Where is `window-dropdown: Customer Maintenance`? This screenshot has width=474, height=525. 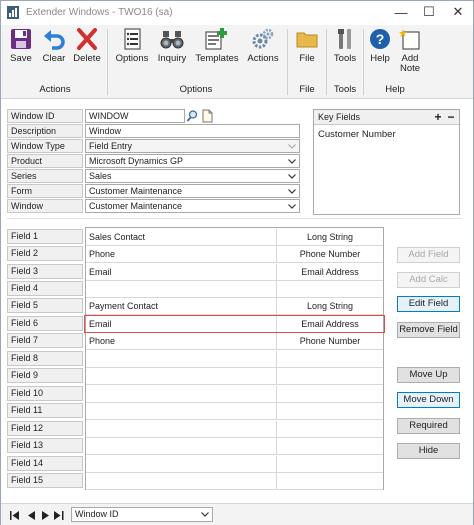 window-dropdown: Customer Maintenance is located at coordinates (192, 206).